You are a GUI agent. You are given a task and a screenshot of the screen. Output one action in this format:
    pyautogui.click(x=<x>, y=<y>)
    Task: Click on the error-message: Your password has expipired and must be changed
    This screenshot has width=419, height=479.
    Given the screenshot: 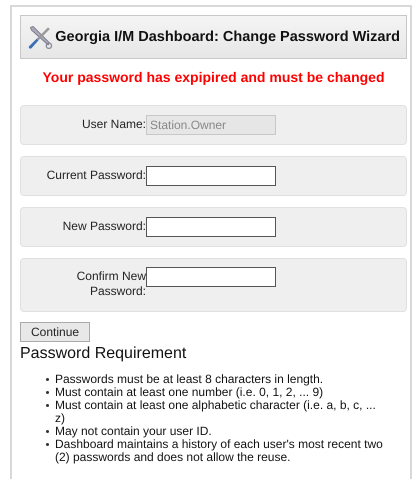 What is the action you would take?
    pyautogui.click(x=213, y=77)
    